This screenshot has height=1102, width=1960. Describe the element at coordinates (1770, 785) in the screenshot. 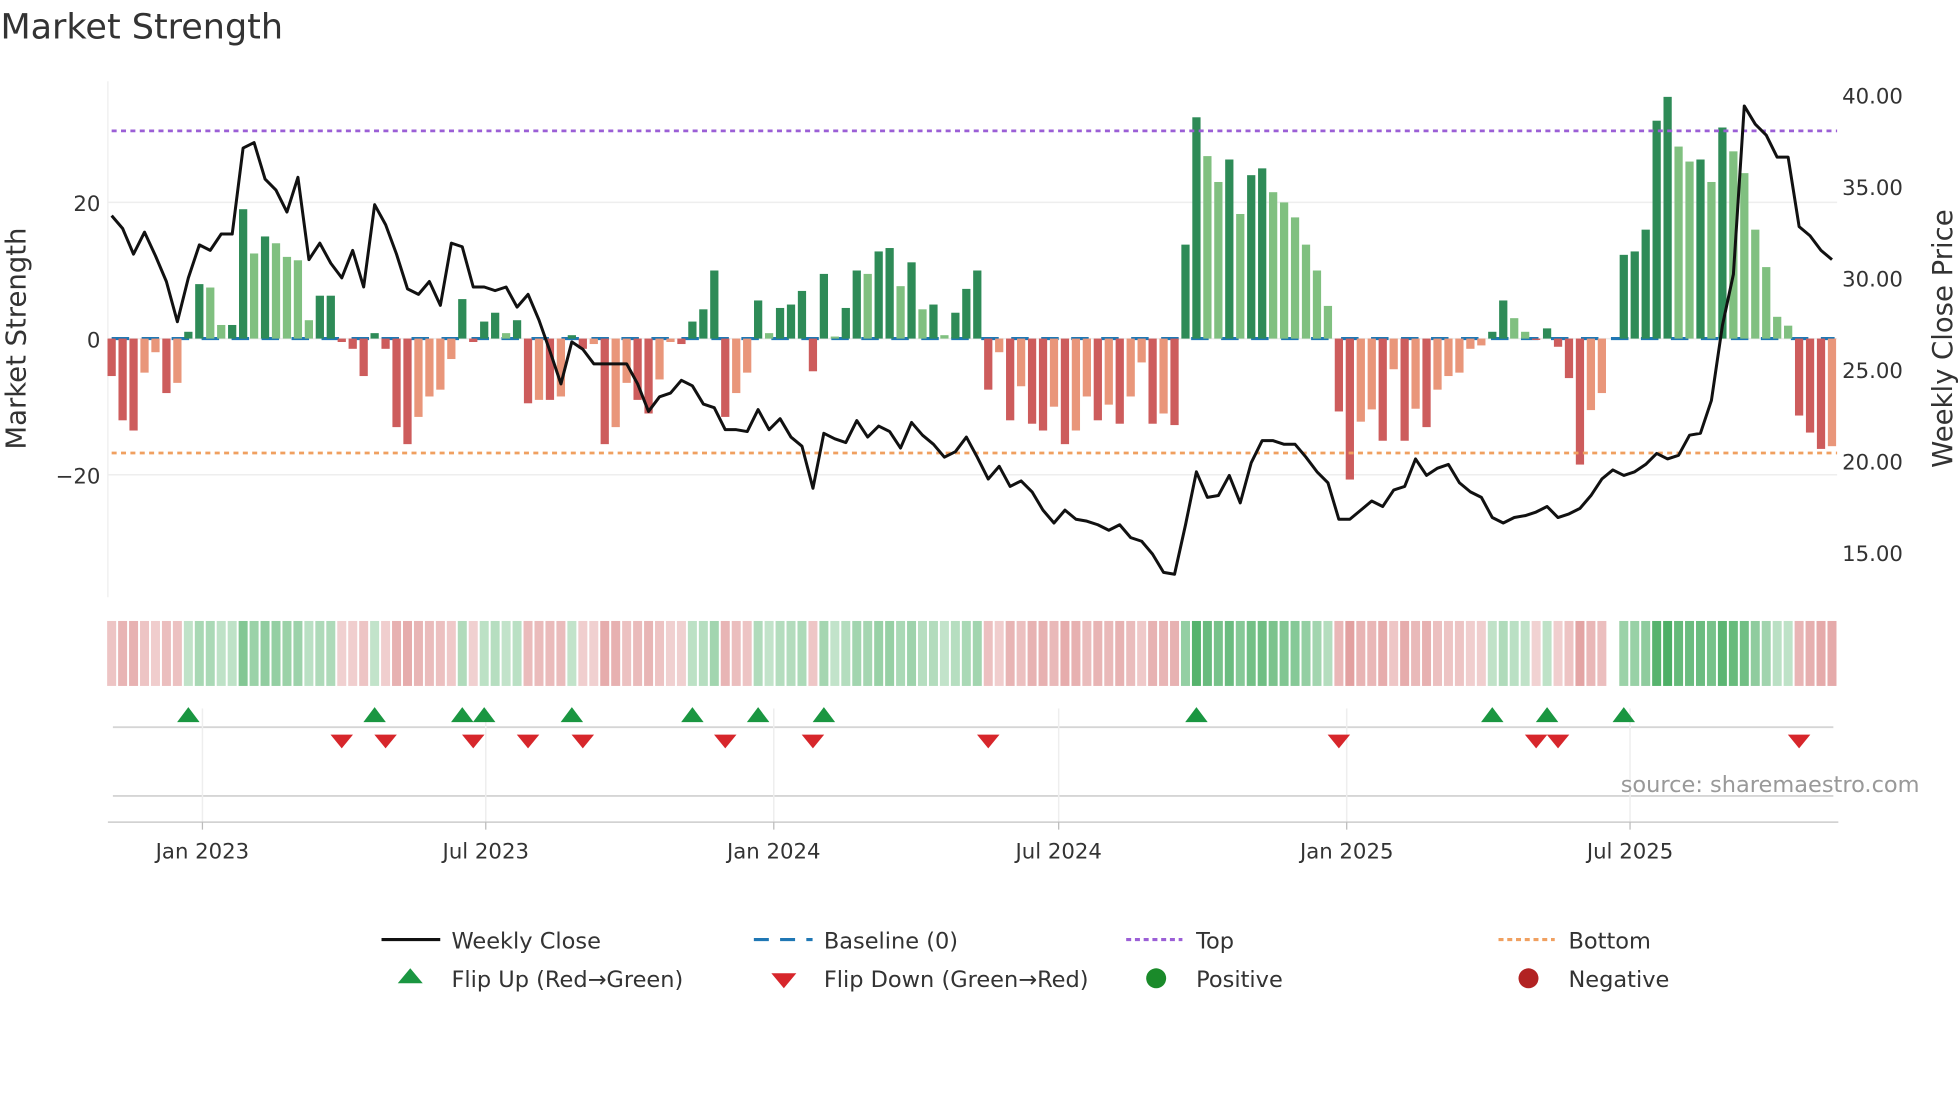

I see `source-label: source: sharemaestro.com` at that location.